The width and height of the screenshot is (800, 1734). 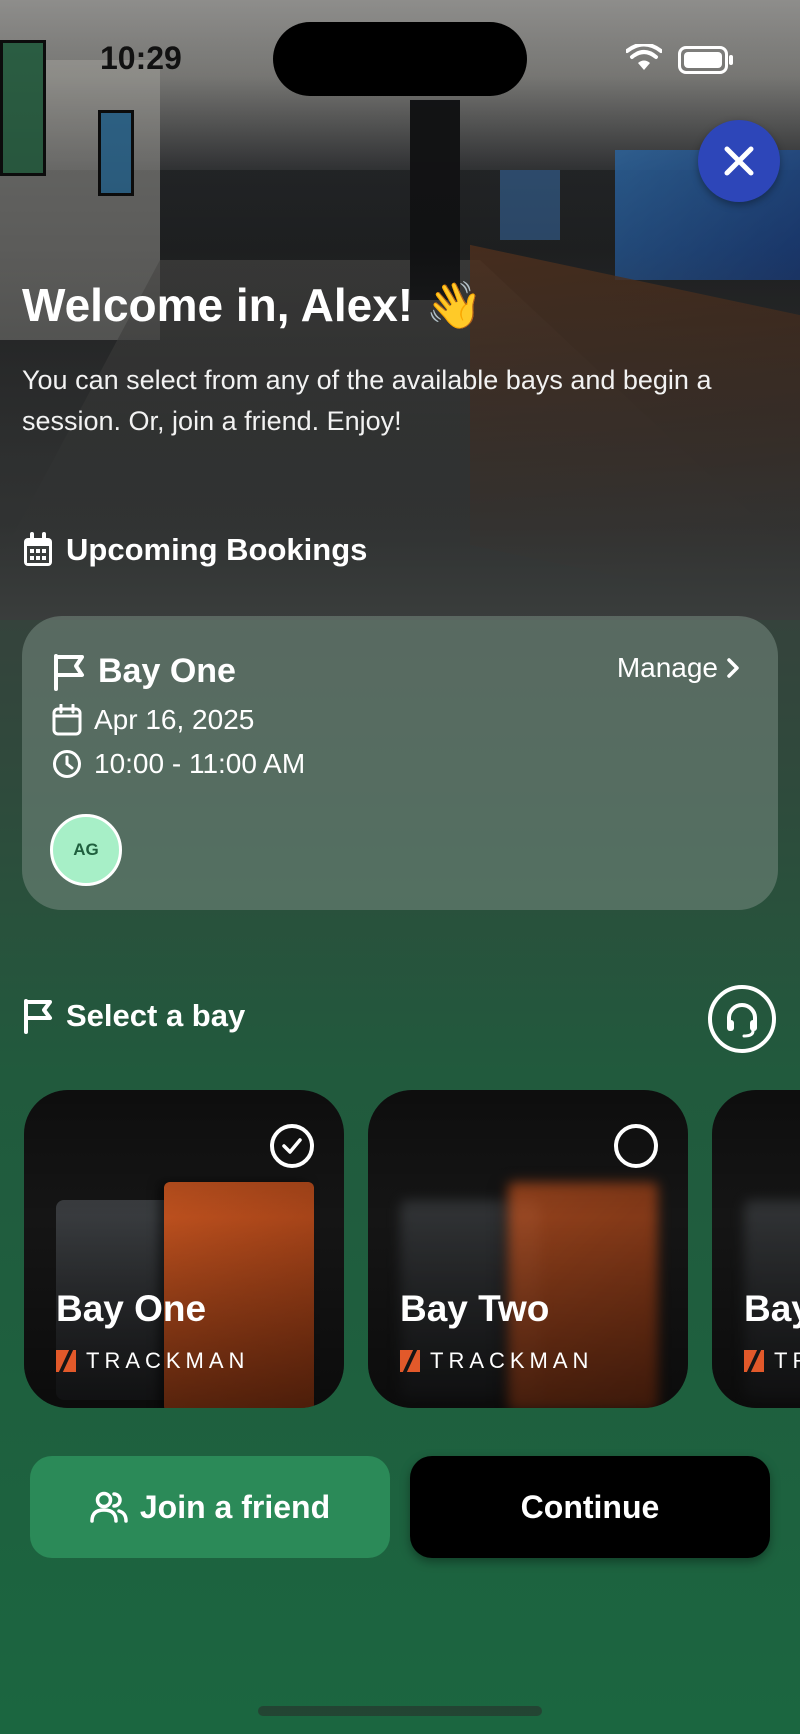 I want to click on bay-name: Bay, so click(x=772, y=1308).